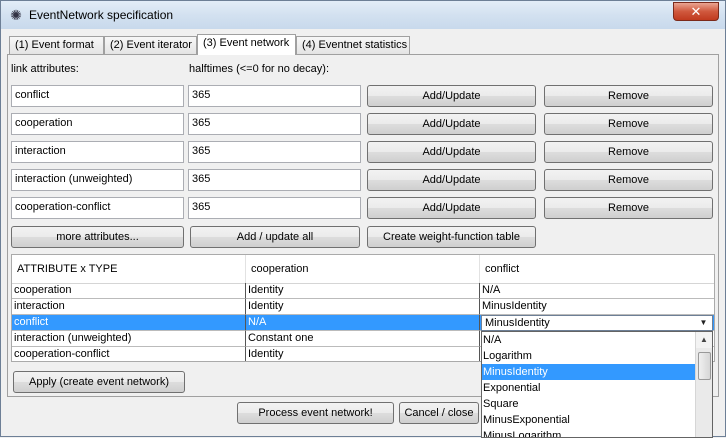 The width and height of the screenshot is (726, 438). What do you see at coordinates (703, 384) in the screenshot?
I see `dropdown-scrollbar: ▲` at bounding box center [703, 384].